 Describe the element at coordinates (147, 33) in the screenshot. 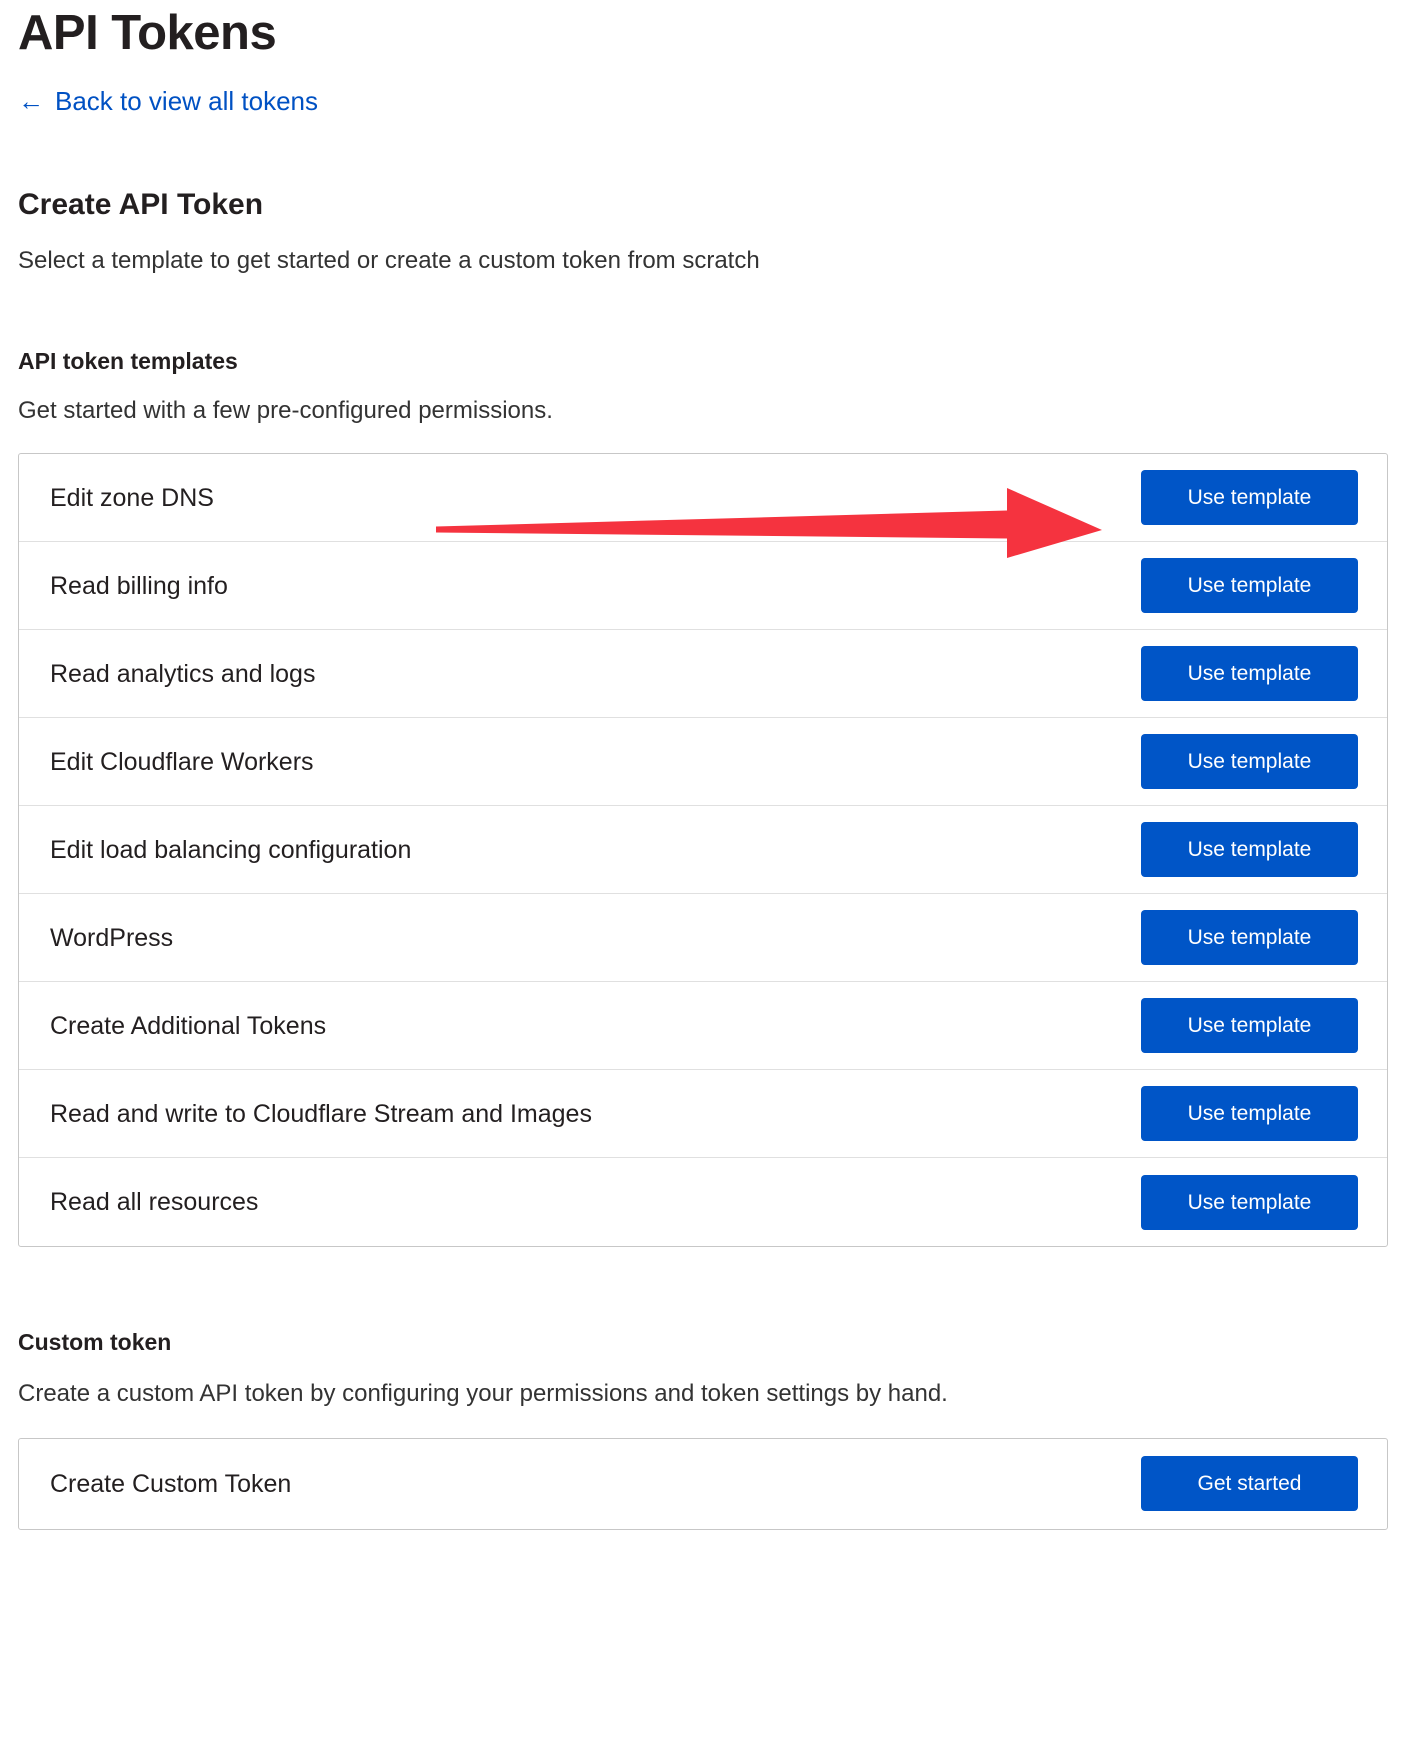

I see `page-title: API Tokens` at that location.